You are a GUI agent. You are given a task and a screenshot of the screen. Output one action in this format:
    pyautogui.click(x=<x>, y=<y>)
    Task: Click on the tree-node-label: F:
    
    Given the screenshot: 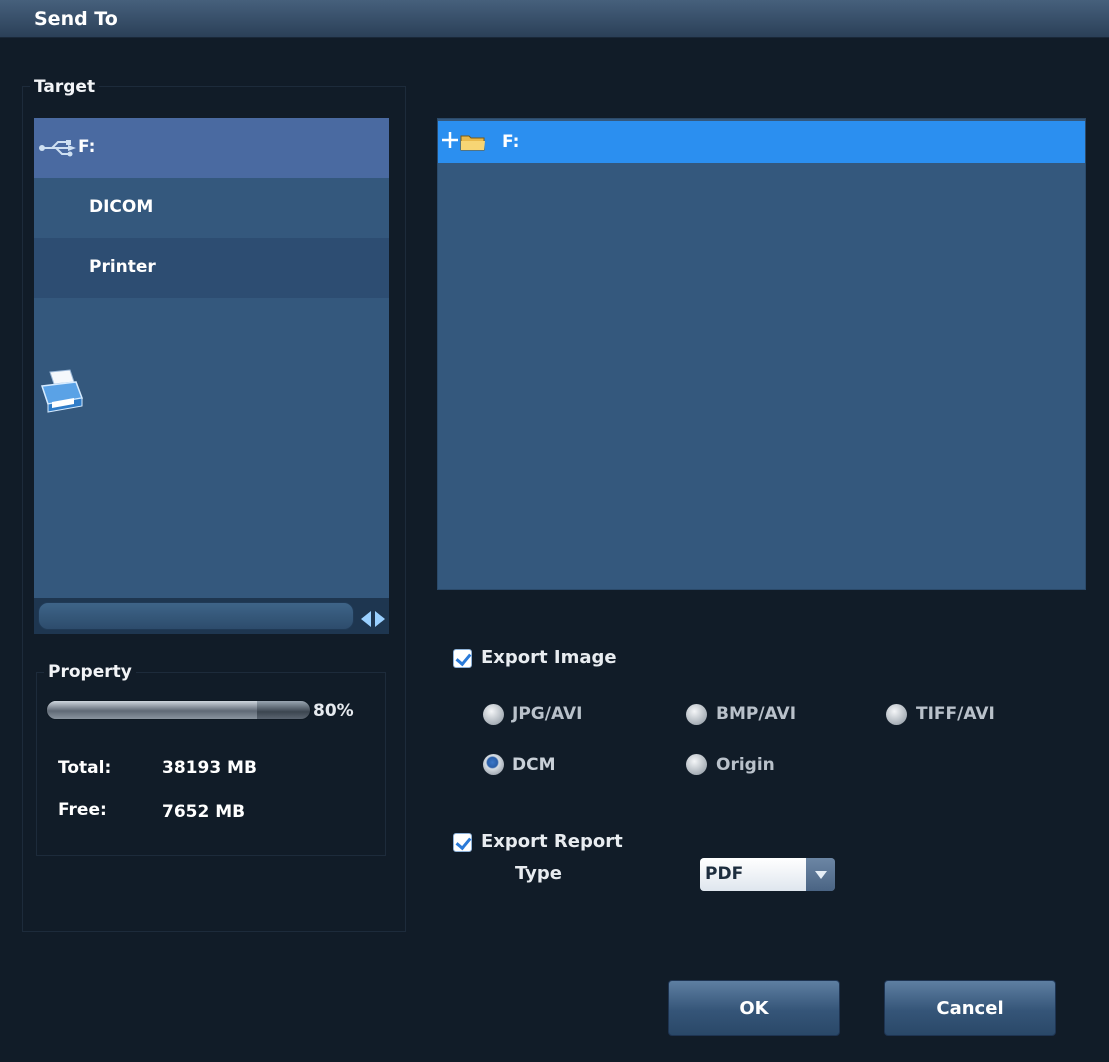 What is the action you would take?
    pyautogui.click(x=511, y=142)
    